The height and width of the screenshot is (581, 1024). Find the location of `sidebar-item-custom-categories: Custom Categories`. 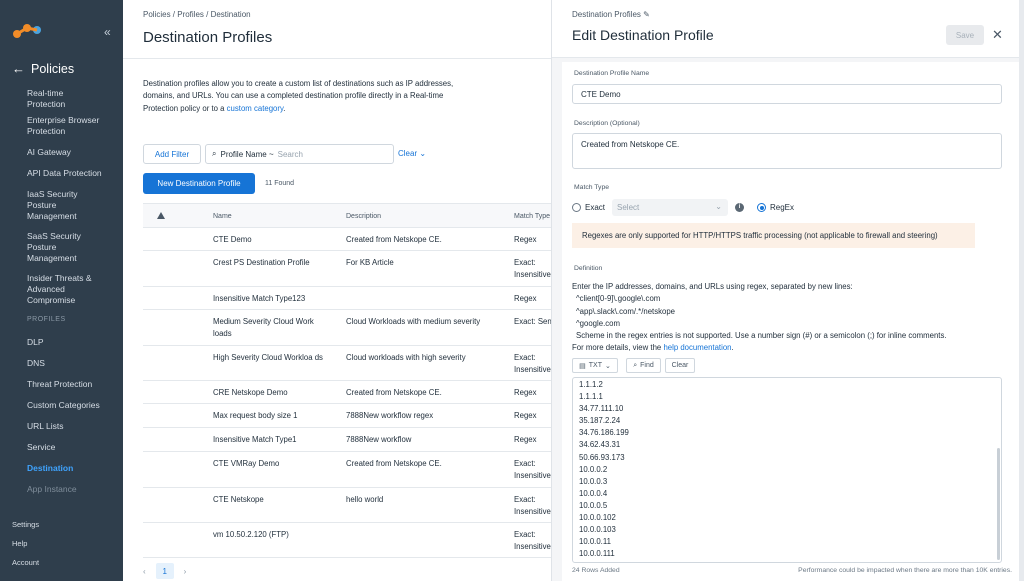

sidebar-item-custom-categories: Custom Categories is located at coordinates (61, 410).